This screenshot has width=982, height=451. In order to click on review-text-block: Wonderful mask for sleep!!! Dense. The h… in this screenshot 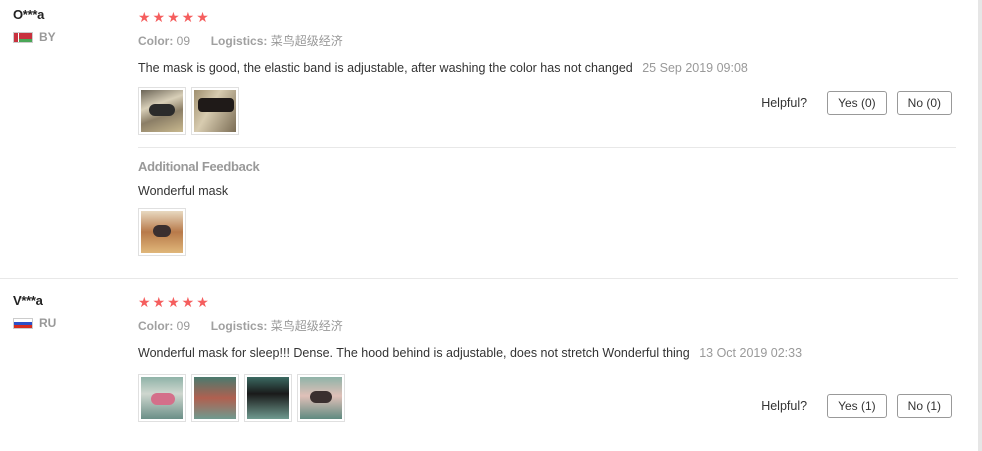, I will do `click(483, 353)`.